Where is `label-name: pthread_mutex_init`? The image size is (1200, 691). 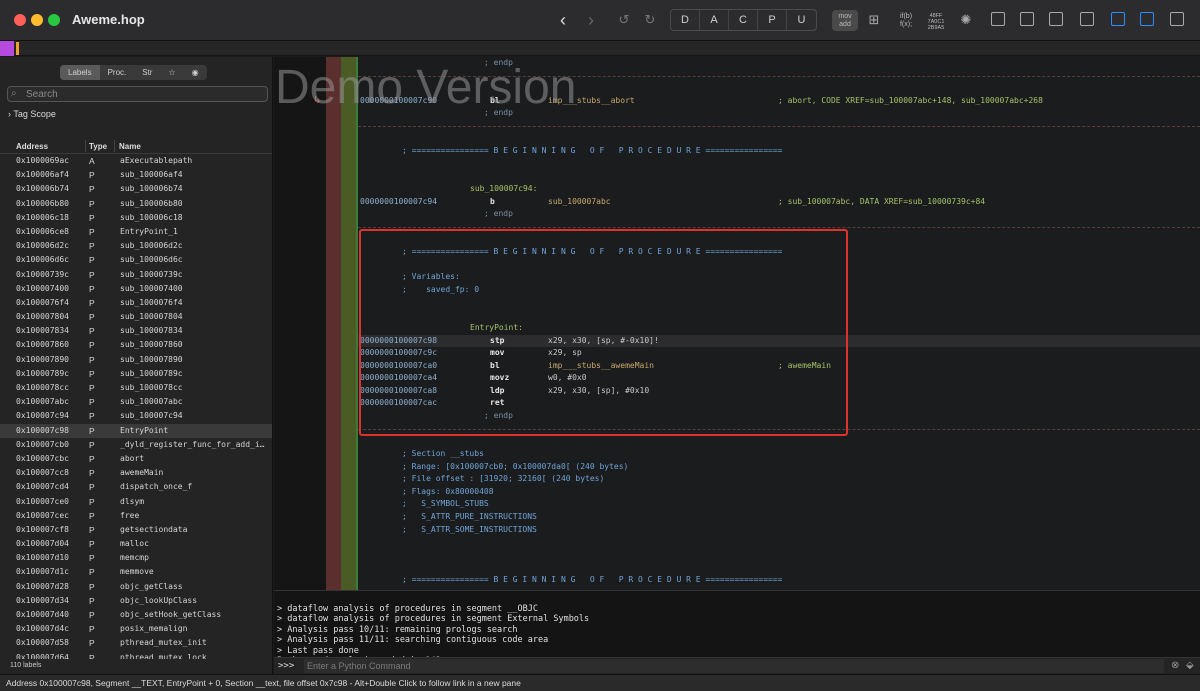
label-name: pthread_mutex_init is located at coordinates (163, 643).